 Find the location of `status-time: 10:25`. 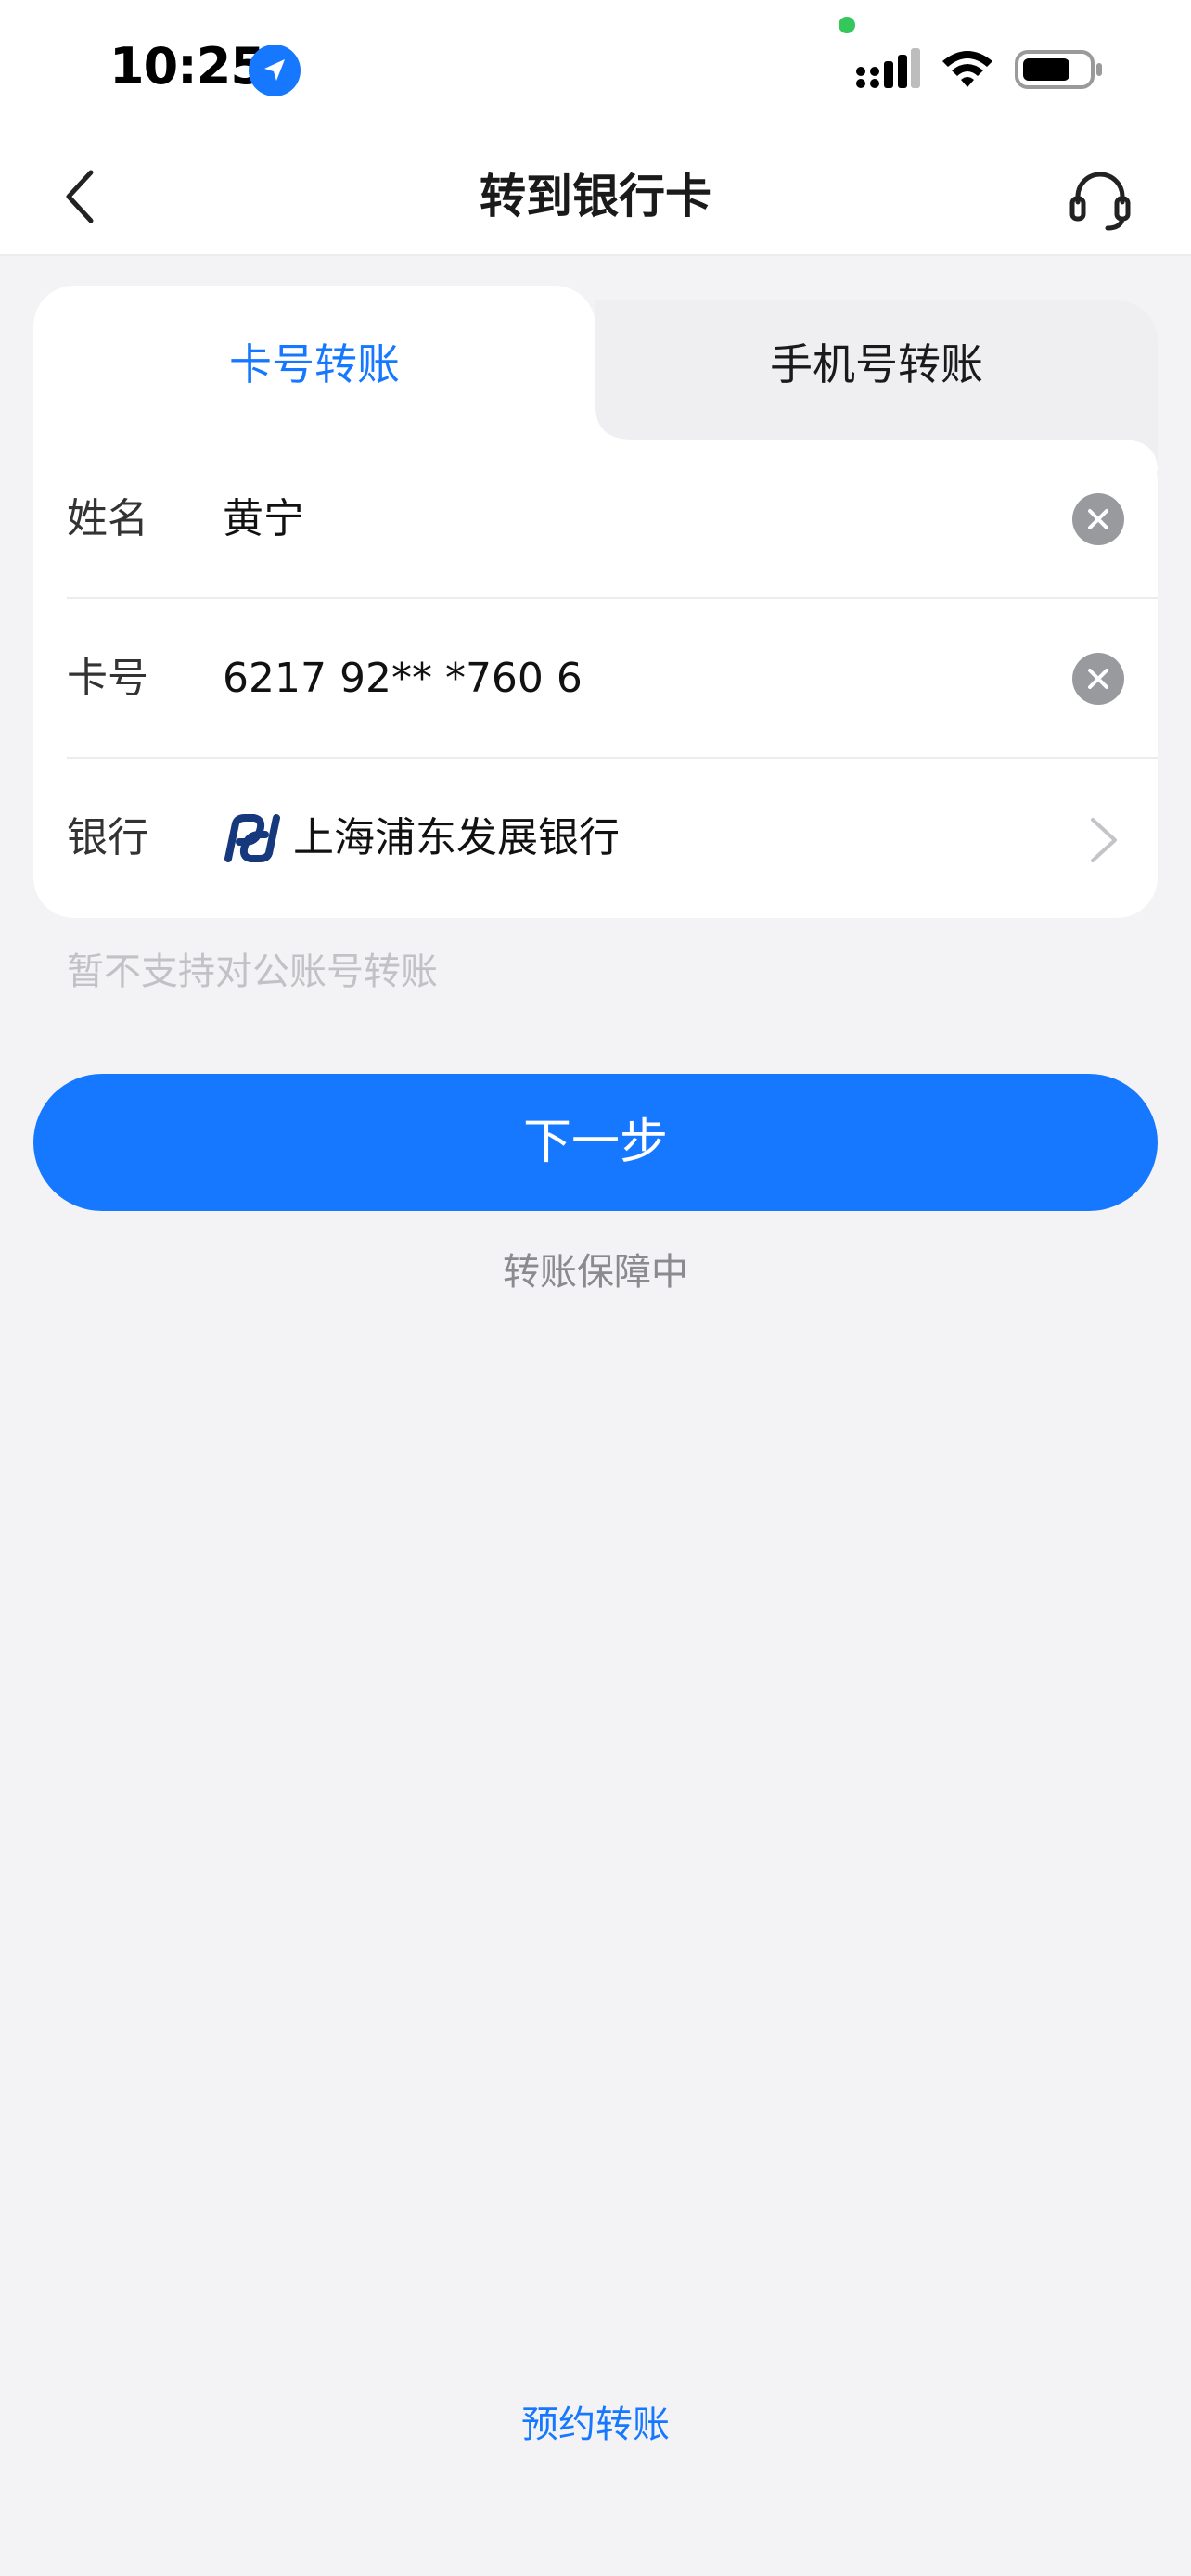

status-time: 10:25 is located at coordinates (187, 66).